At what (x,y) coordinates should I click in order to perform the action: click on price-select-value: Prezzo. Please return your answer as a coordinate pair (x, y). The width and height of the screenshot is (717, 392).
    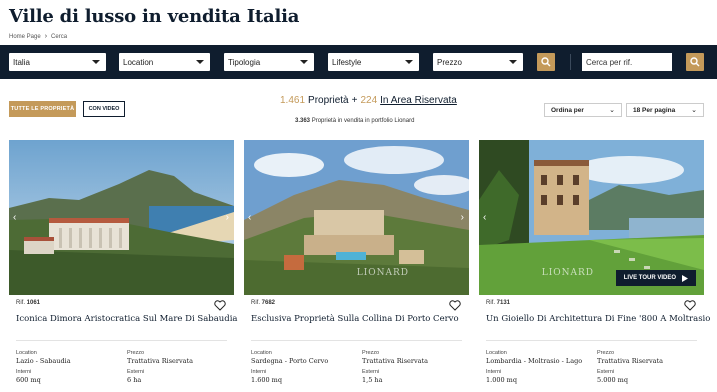
    Looking at the image, I should click on (449, 62).